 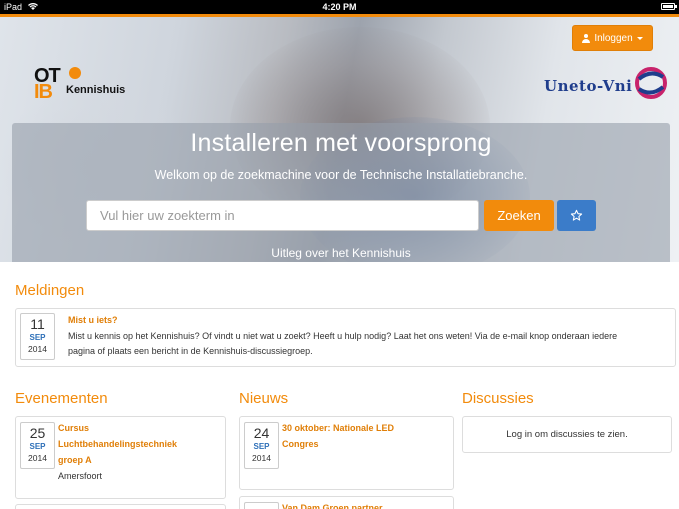 I want to click on discussies-heading: Discussies, so click(x=498, y=398).